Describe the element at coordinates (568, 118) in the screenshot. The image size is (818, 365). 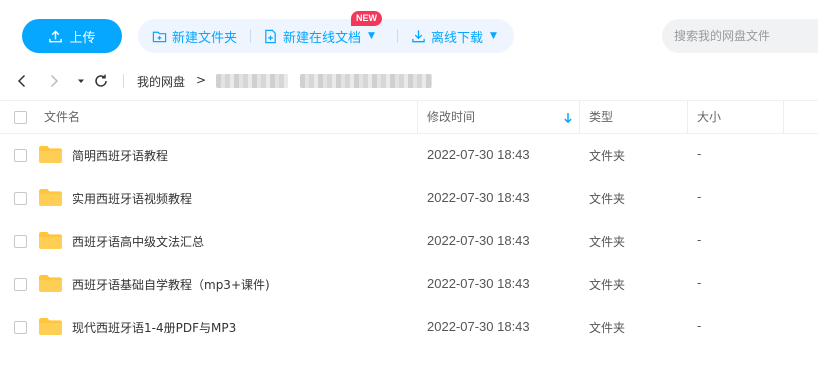
I see `sort-descending-icon` at that location.